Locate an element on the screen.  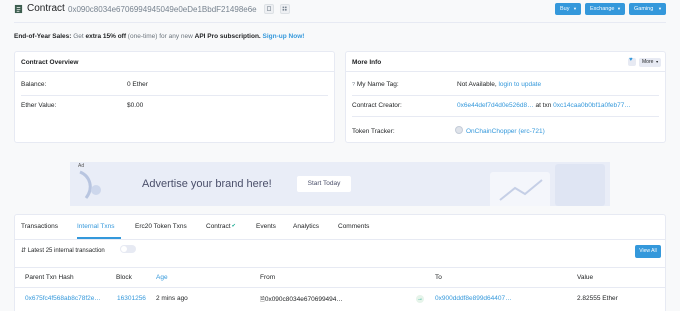
col-block: Block is located at coordinates (124, 277).